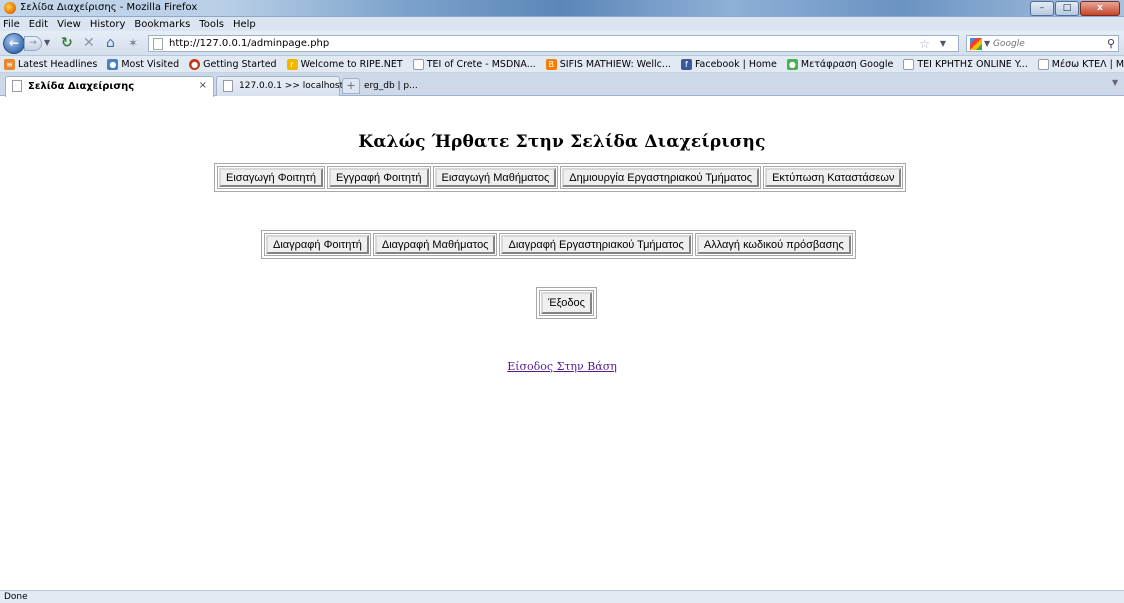 The height and width of the screenshot is (603, 1124). Describe the element at coordinates (1117, 85) in the screenshot. I see `tab-list-icon: ▼` at that location.